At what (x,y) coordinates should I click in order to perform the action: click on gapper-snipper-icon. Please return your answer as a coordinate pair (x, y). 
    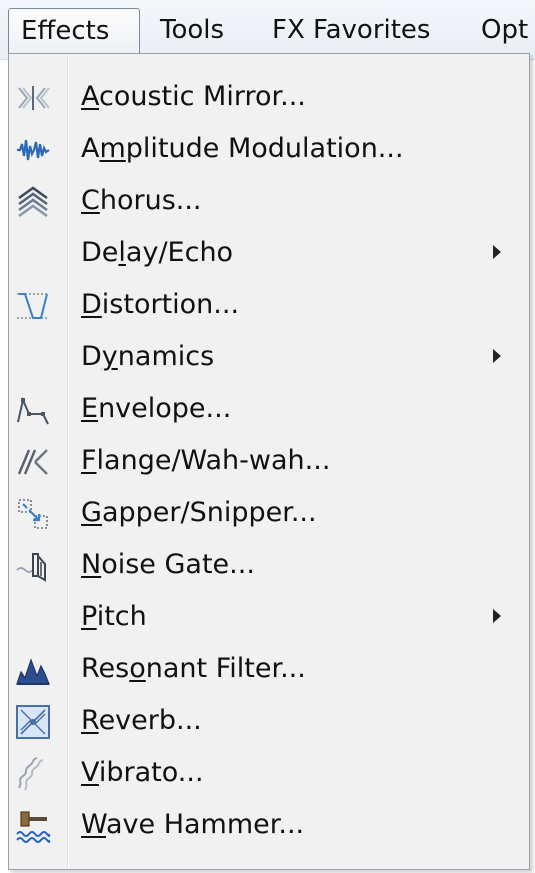
    Looking at the image, I should click on (33, 514).